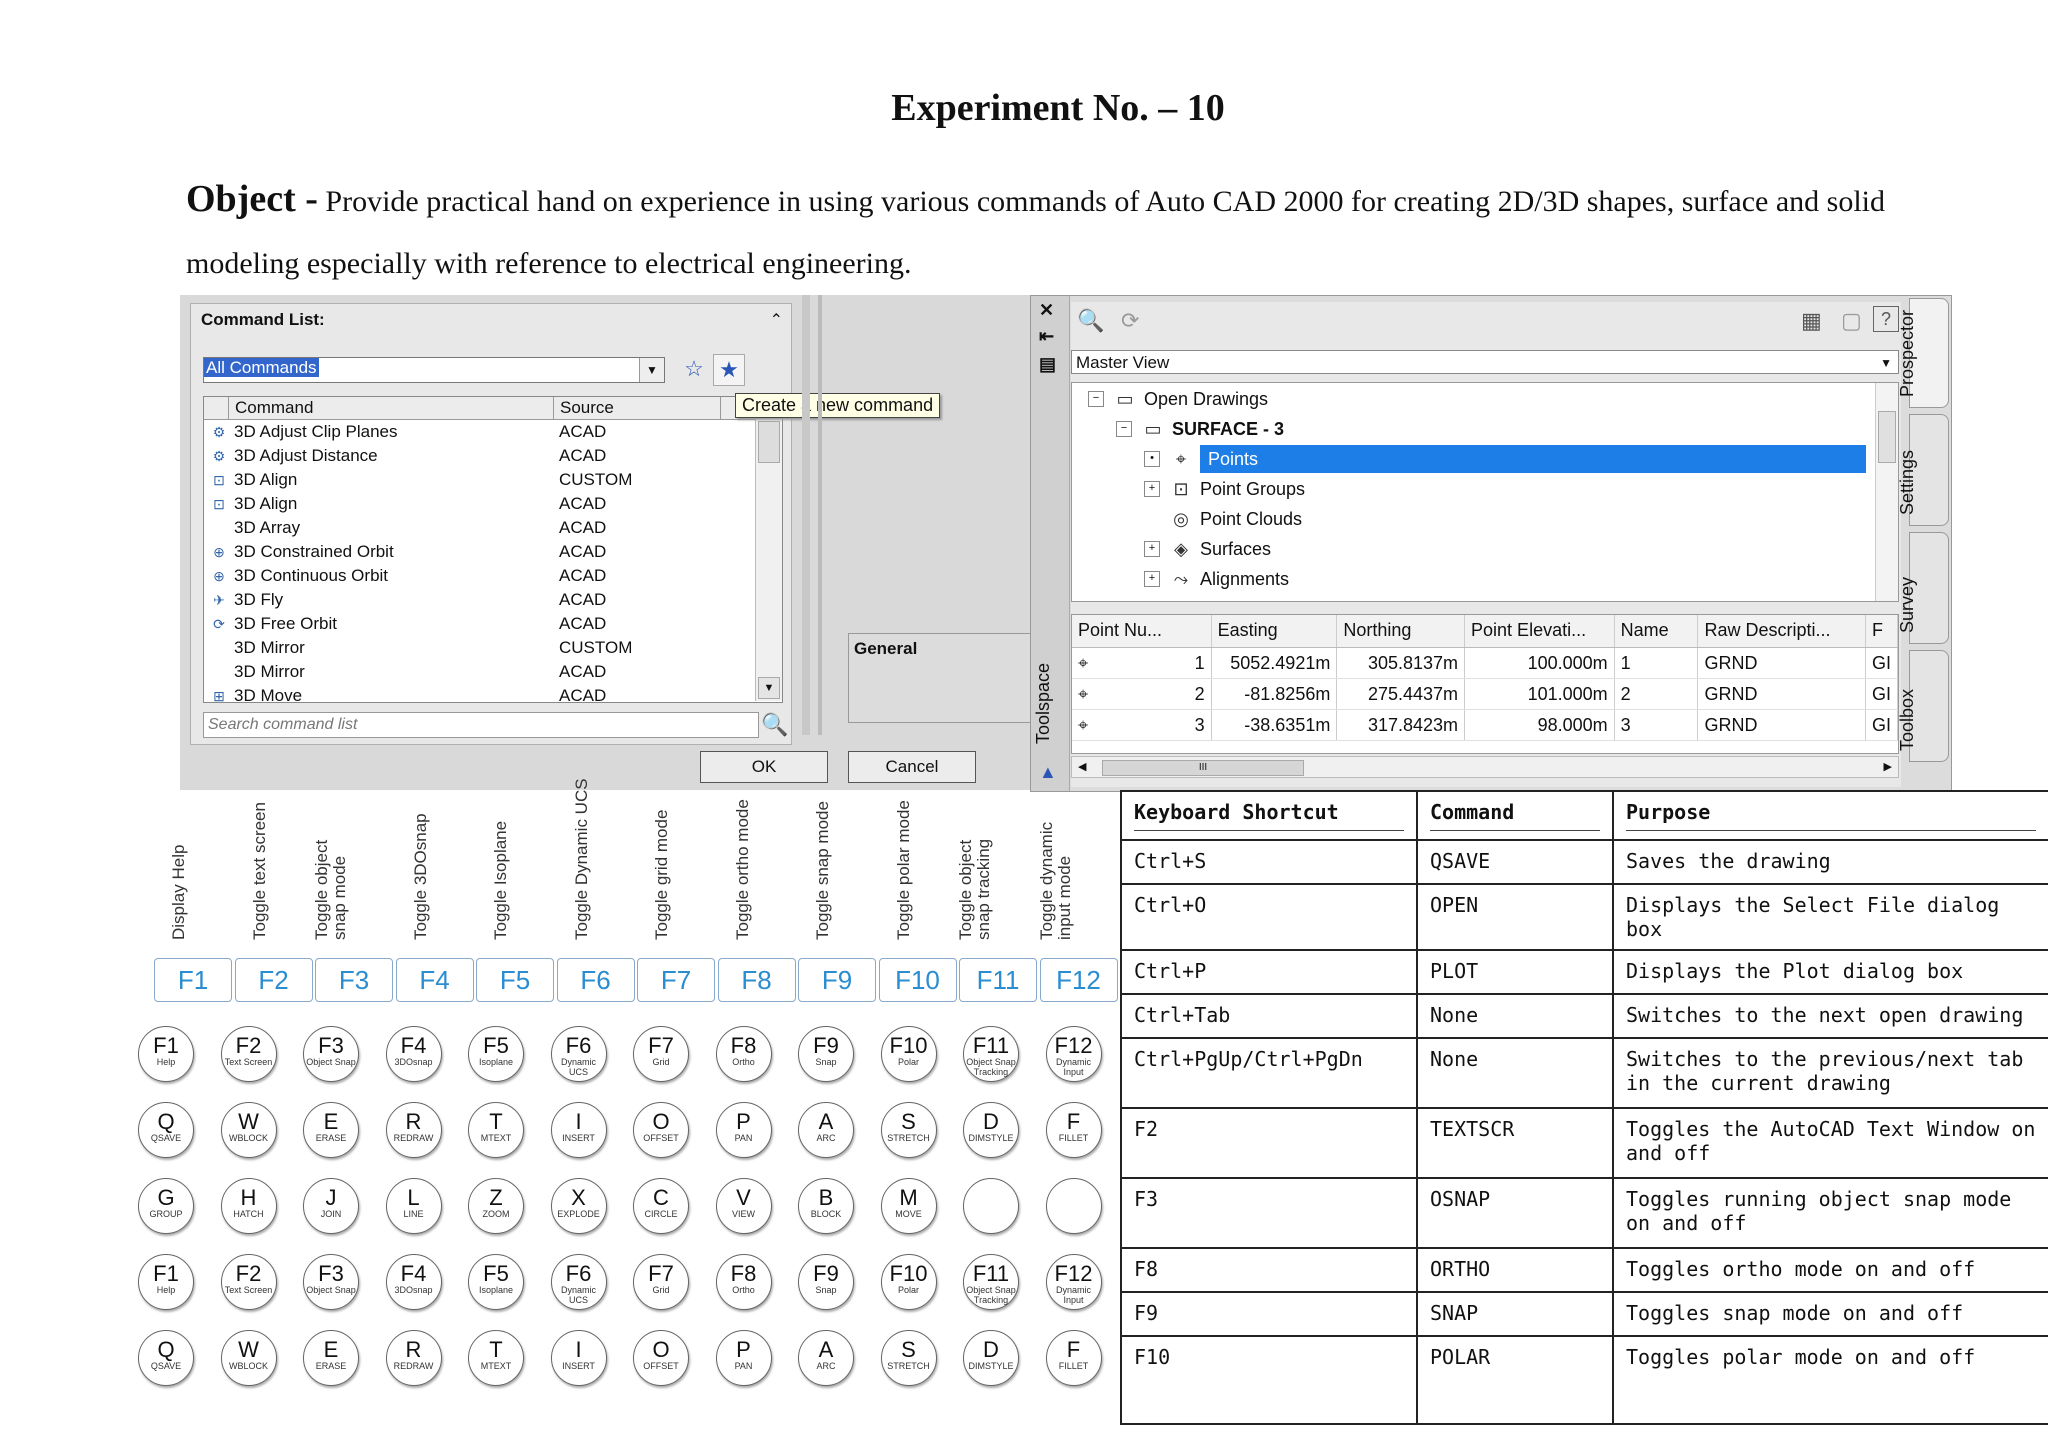 Image resolution: width=2048 pixels, height=1448 pixels. What do you see at coordinates (493, 456) in the screenshot?
I see `table-row: ⚙ 3D Adjust Distance ACAD` at bounding box center [493, 456].